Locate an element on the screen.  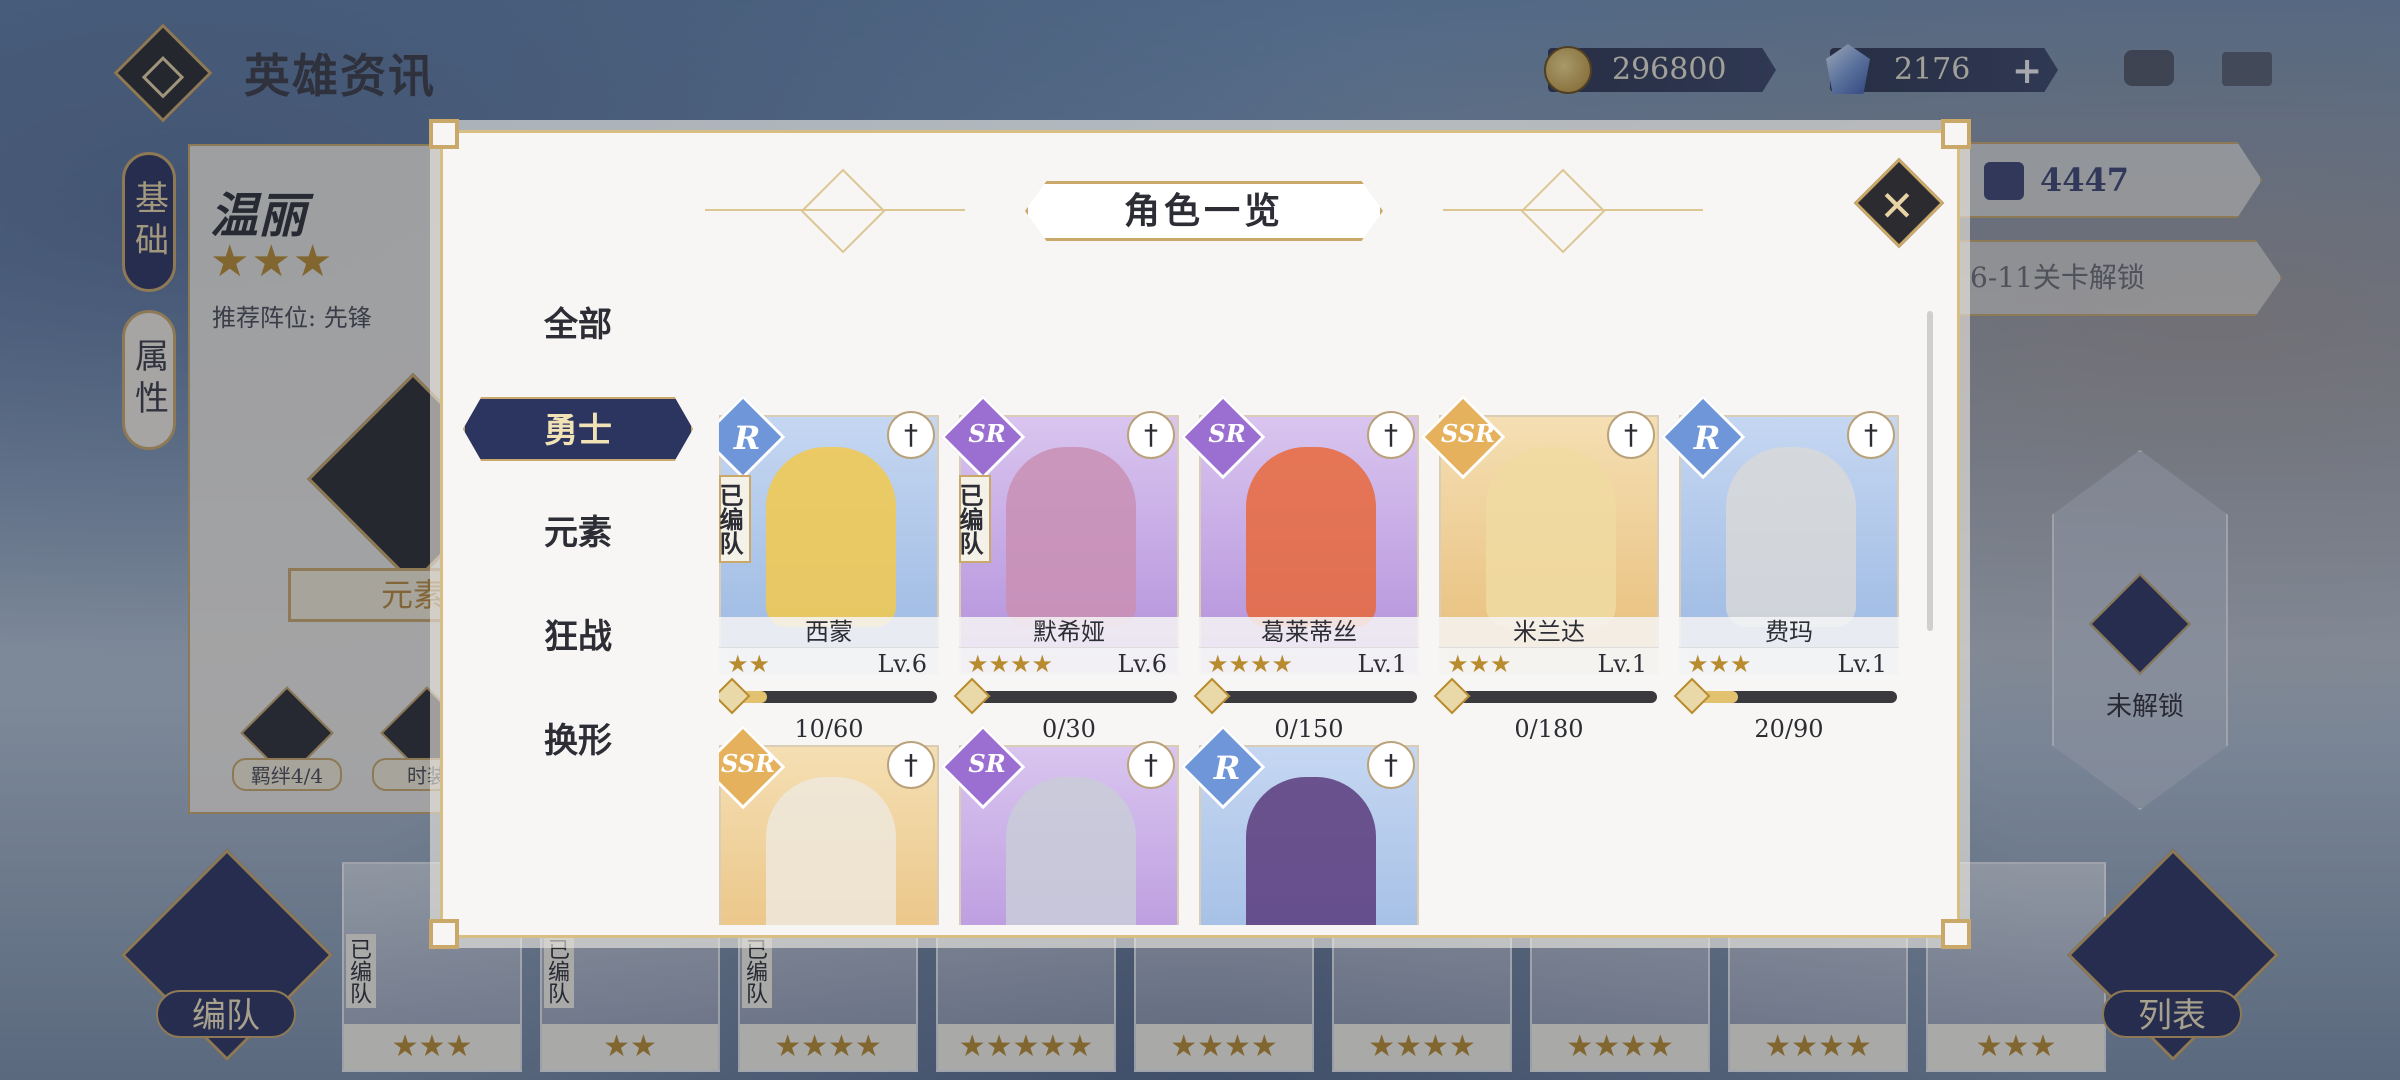
category-menu: 全部勇士元素狂战换形 is located at coordinates (578, 553).